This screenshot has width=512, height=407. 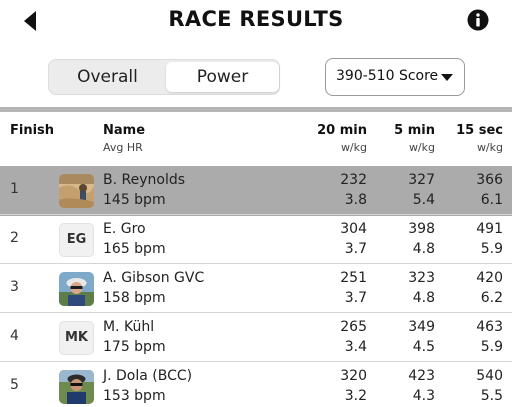 What do you see at coordinates (387, 76) in the screenshot?
I see `score-range-label: 390-510 Score` at bounding box center [387, 76].